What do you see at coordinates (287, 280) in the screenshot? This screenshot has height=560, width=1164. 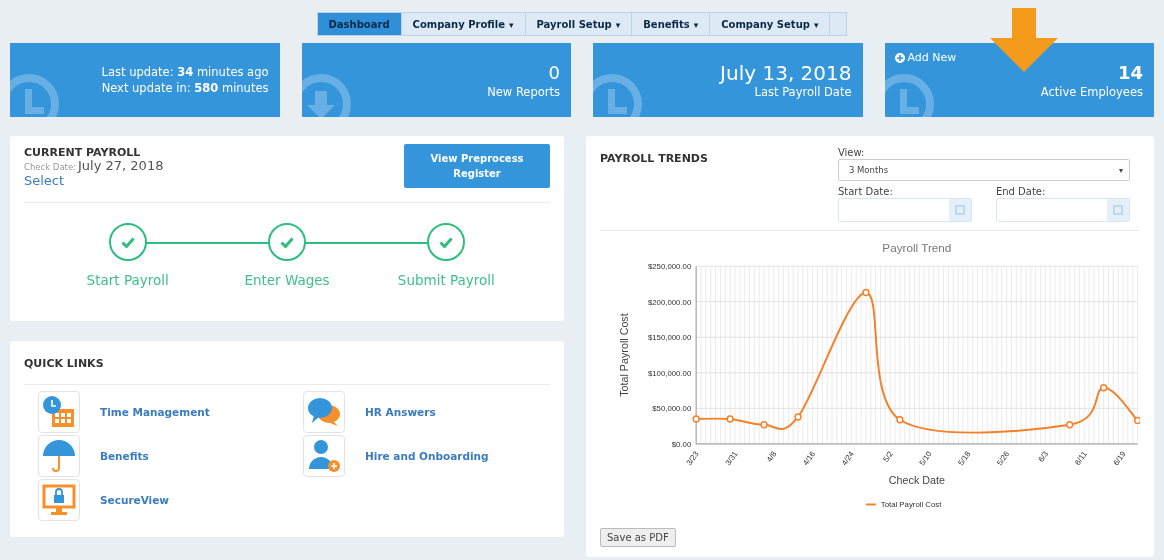 I see `step-label: Enter Wages` at bounding box center [287, 280].